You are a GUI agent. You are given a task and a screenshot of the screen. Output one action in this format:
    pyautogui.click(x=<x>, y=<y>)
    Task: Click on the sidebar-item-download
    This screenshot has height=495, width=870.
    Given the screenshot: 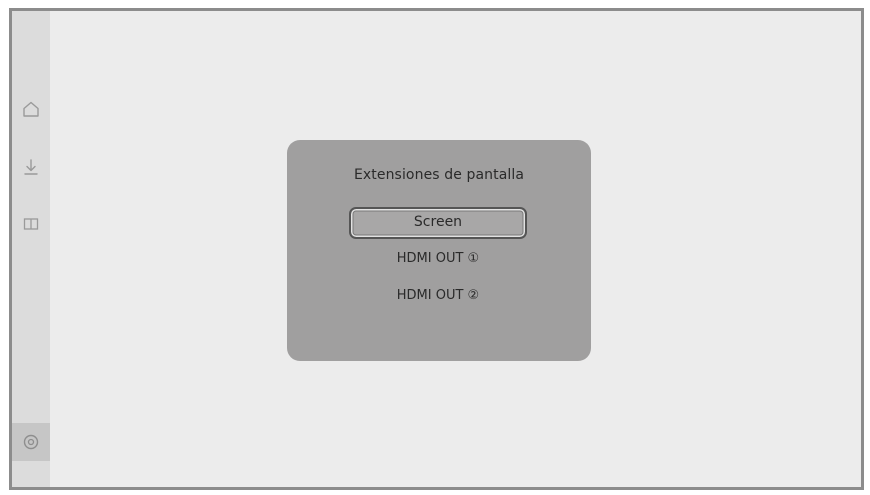 What is the action you would take?
    pyautogui.click(x=31, y=167)
    